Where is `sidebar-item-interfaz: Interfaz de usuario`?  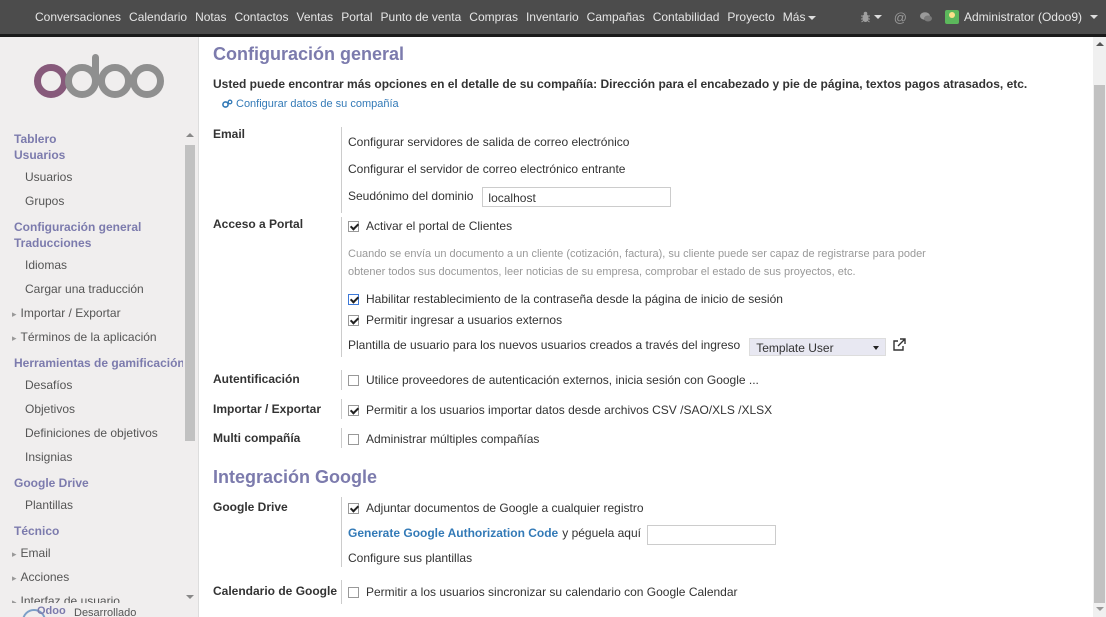 sidebar-item-interfaz: Interfaz de usuario is located at coordinates (99, 596).